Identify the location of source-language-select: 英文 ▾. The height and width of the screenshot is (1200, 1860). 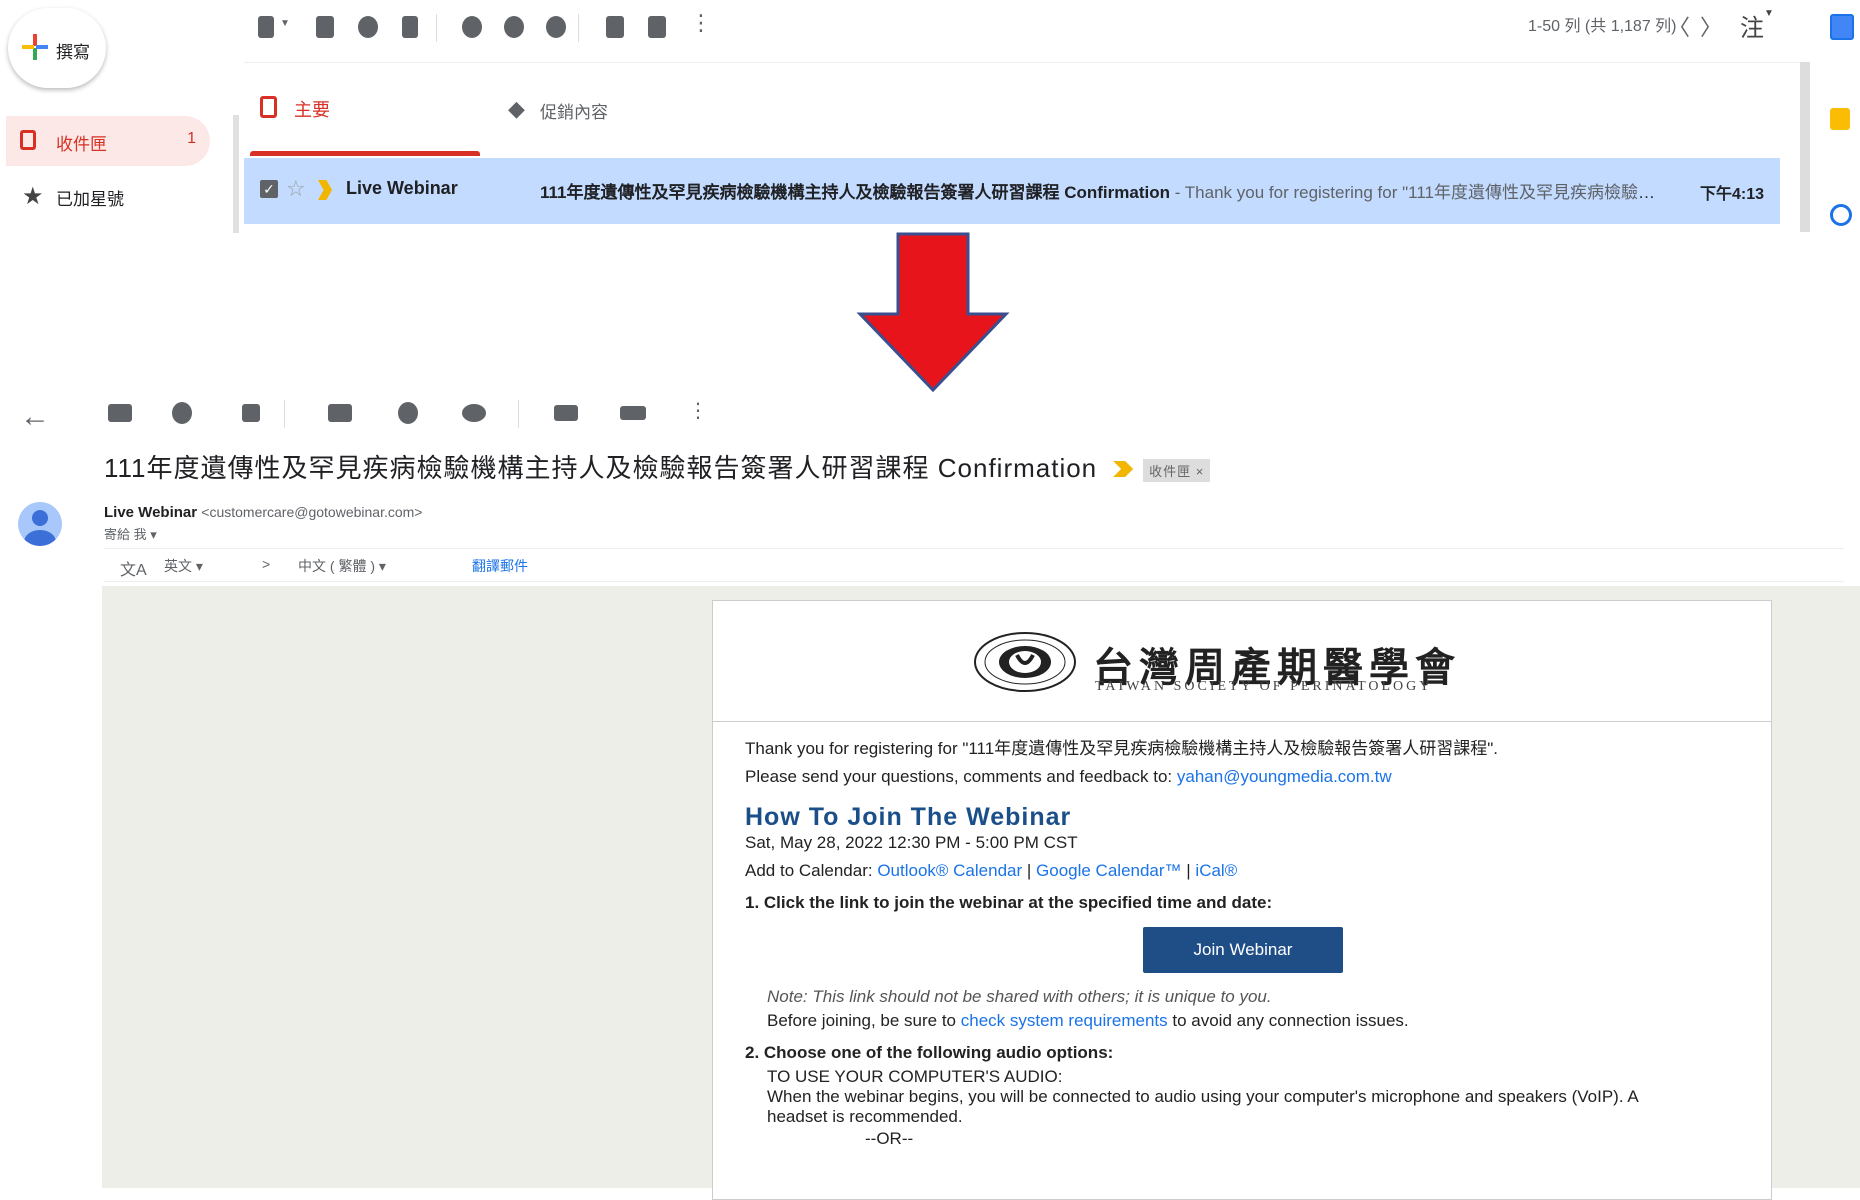
(183, 566).